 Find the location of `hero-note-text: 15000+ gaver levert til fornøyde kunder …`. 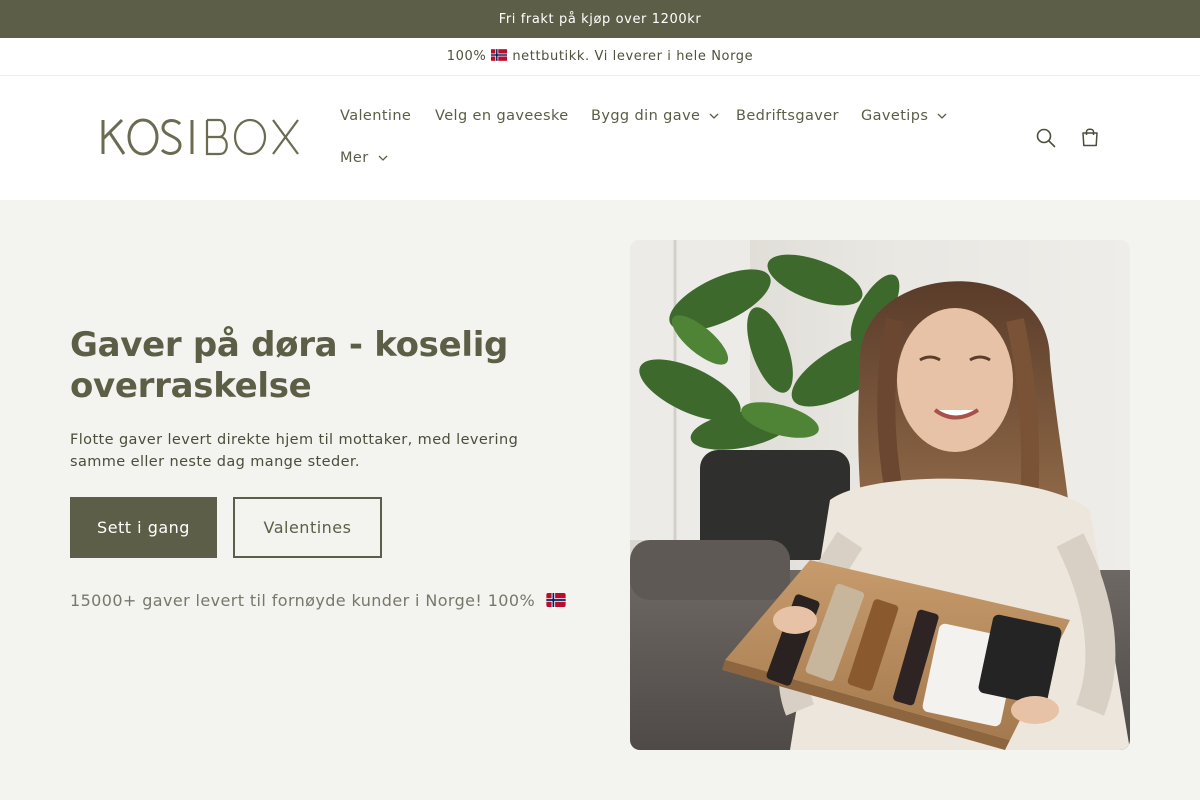

hero-note-text: 15000+ gaver levert til fornøyde kunder … is located at coordinates (303, 600).